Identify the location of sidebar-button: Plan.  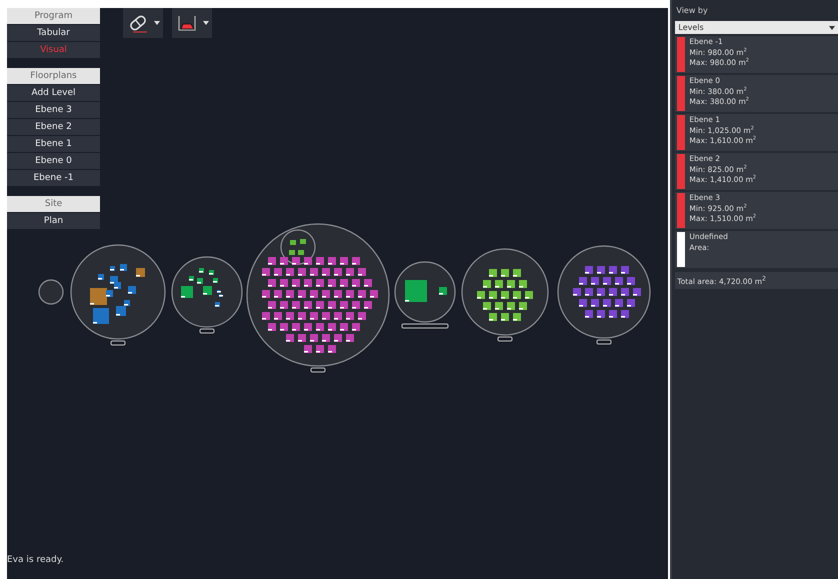
(53, 221).